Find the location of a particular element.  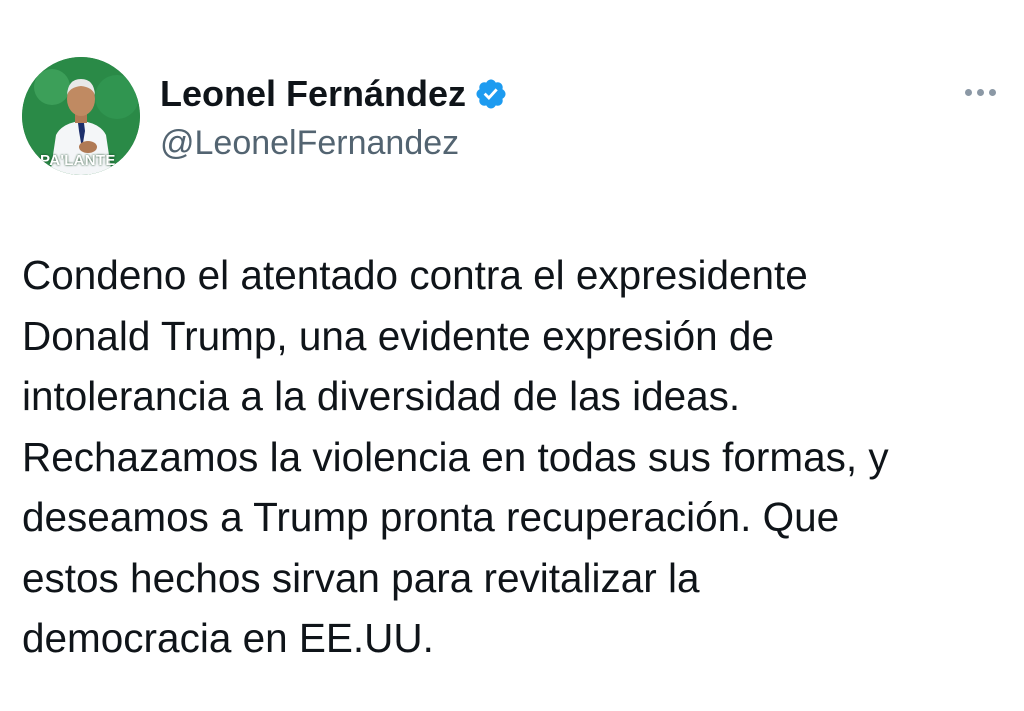

user-handle: @LeonelFernandez is located at coordinates (309, 143).